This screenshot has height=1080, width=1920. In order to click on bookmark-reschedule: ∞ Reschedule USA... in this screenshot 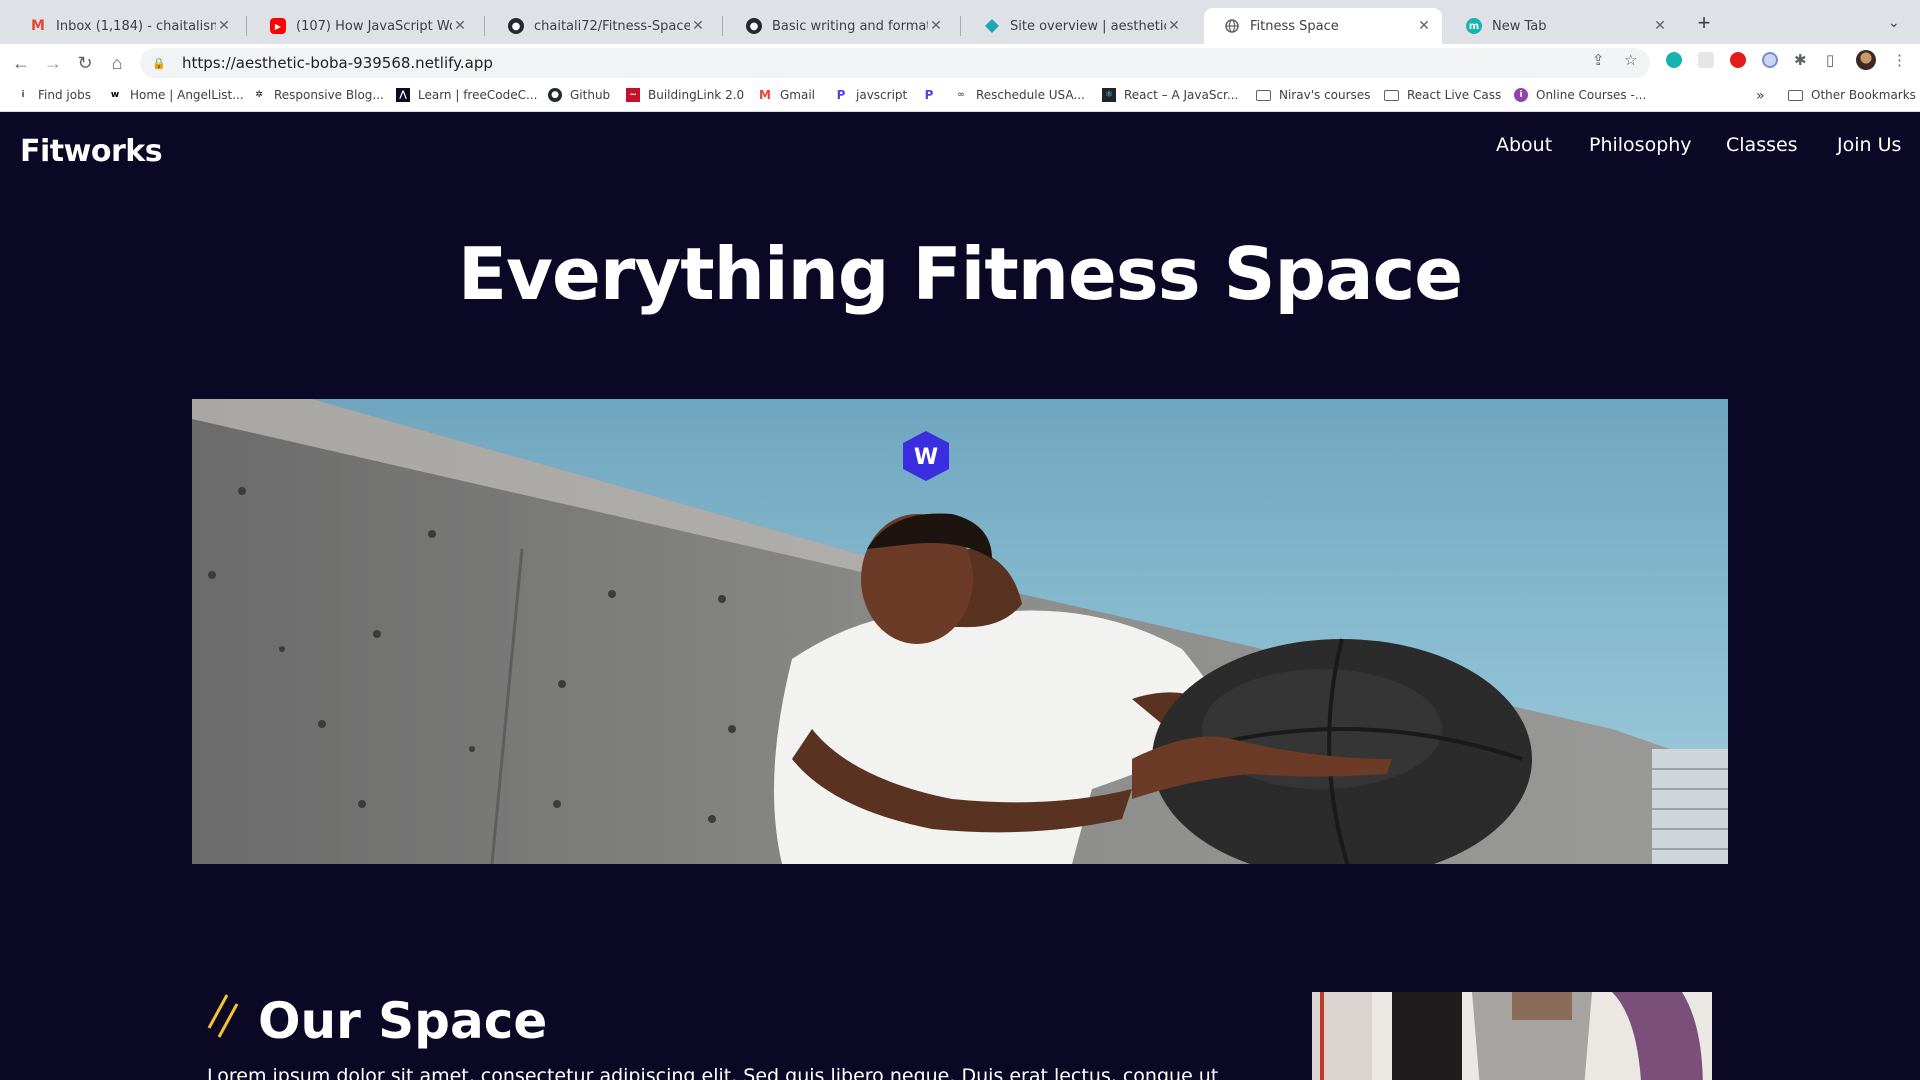, I will do `click(1019, 95)`.